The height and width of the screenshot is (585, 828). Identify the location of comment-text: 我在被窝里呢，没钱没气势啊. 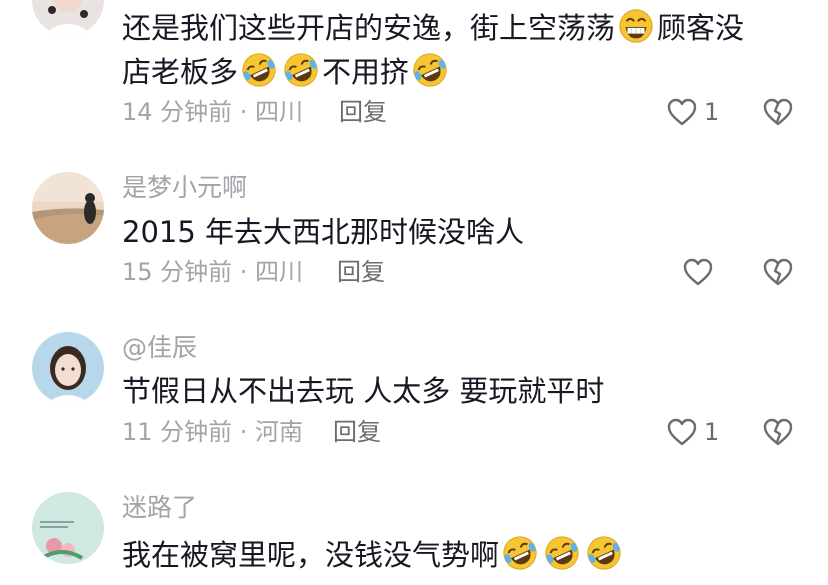
(373, 553).